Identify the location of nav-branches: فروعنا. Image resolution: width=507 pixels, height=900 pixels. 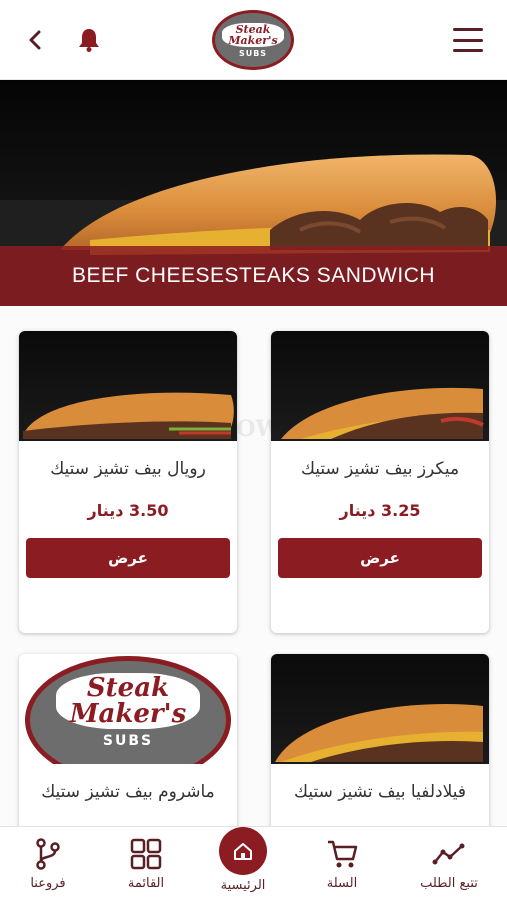
(48, 863).